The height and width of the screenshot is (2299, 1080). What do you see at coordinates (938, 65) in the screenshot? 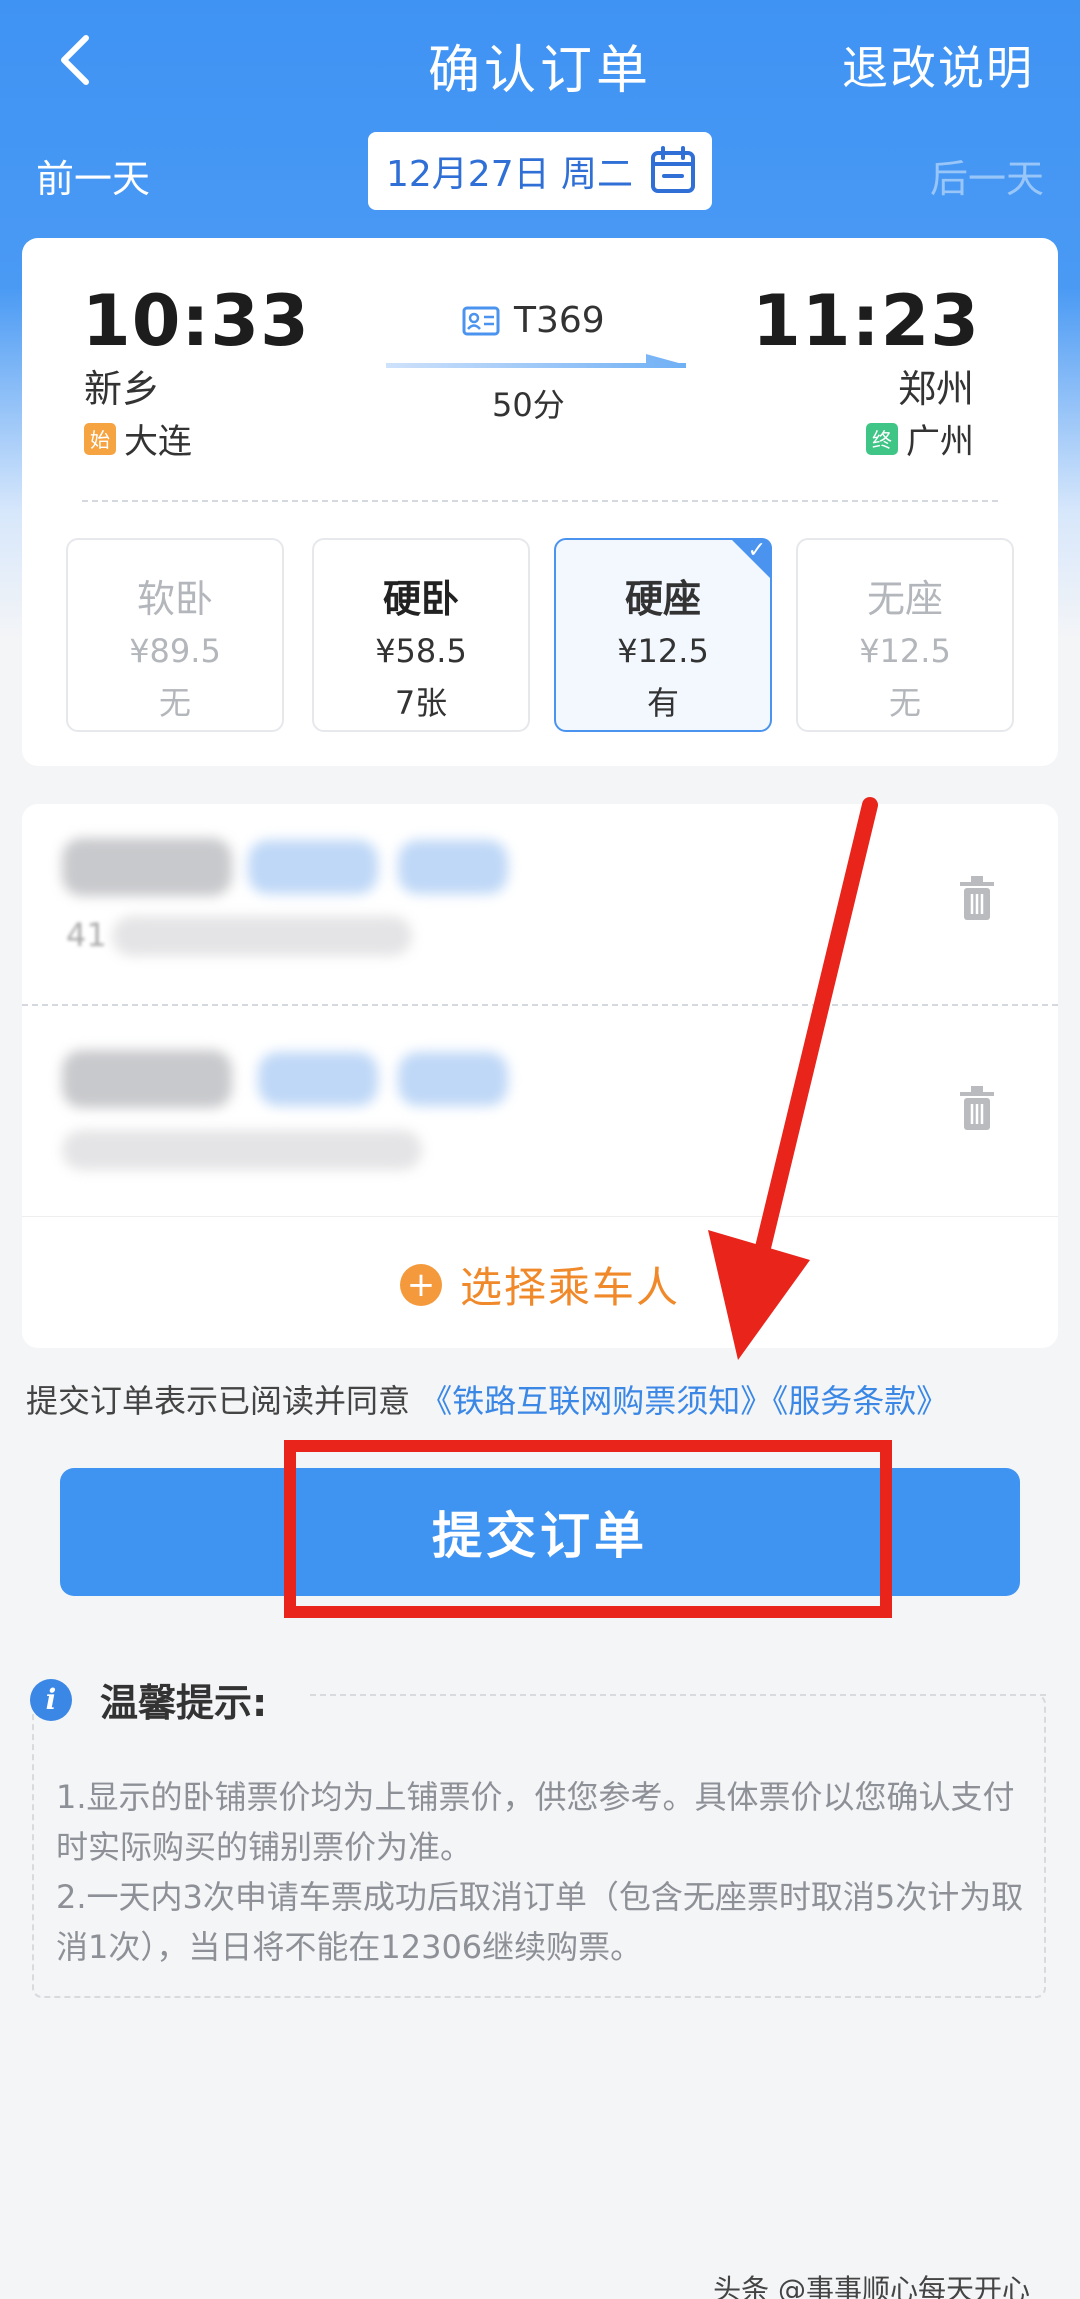
I see `refund-rules-link: 退改说明` at bounding box center [938, 65].